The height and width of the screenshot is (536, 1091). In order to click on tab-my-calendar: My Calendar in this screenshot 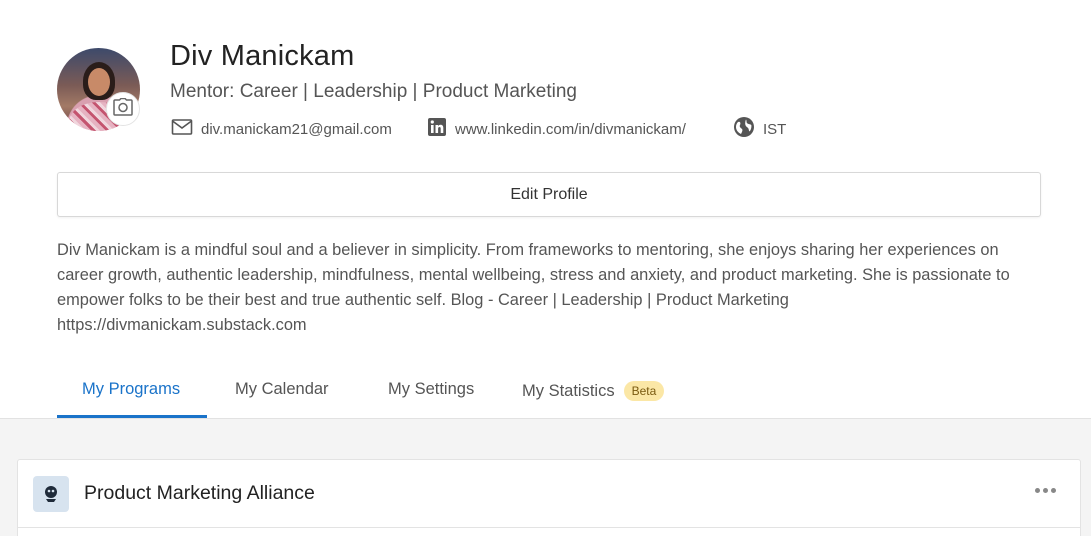, I will do `click(282, 389)`.